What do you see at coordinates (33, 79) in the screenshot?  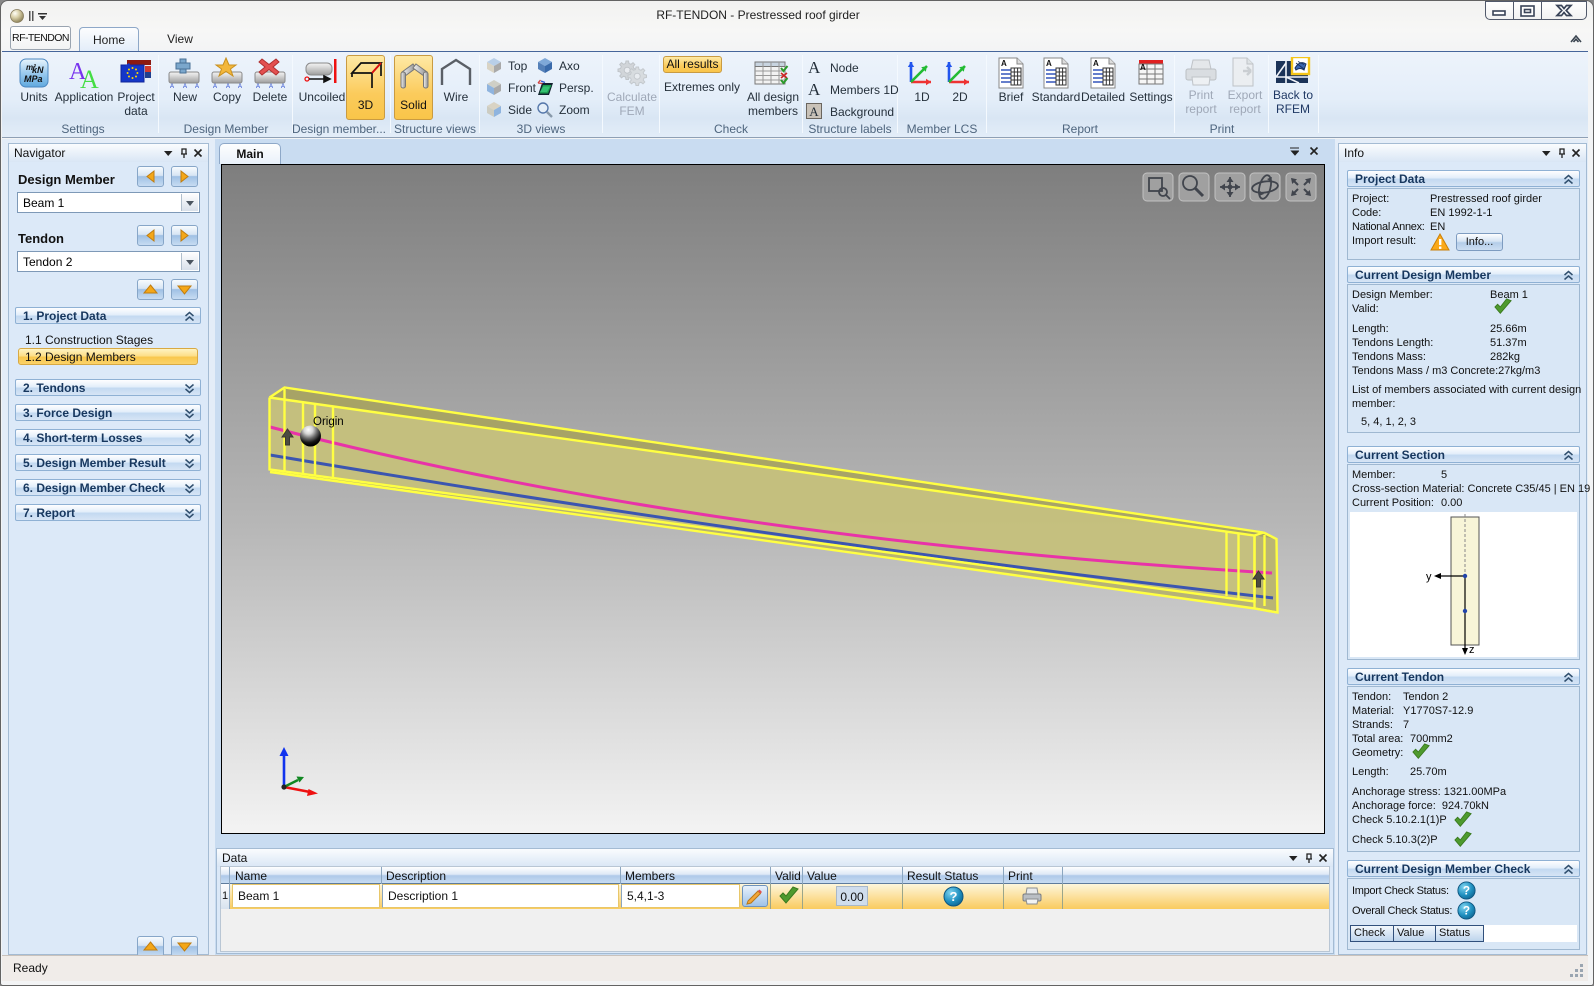 I see `svg-text: MPa` at bounding box center [33, 79].